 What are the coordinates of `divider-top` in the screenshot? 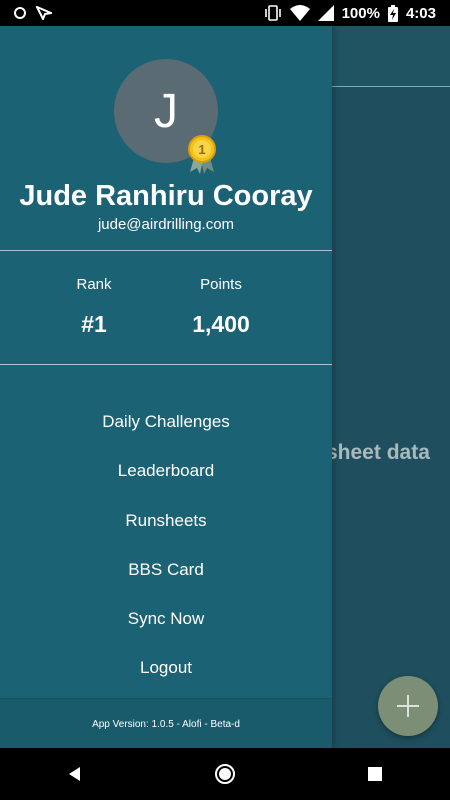 It's located at (166, 250).